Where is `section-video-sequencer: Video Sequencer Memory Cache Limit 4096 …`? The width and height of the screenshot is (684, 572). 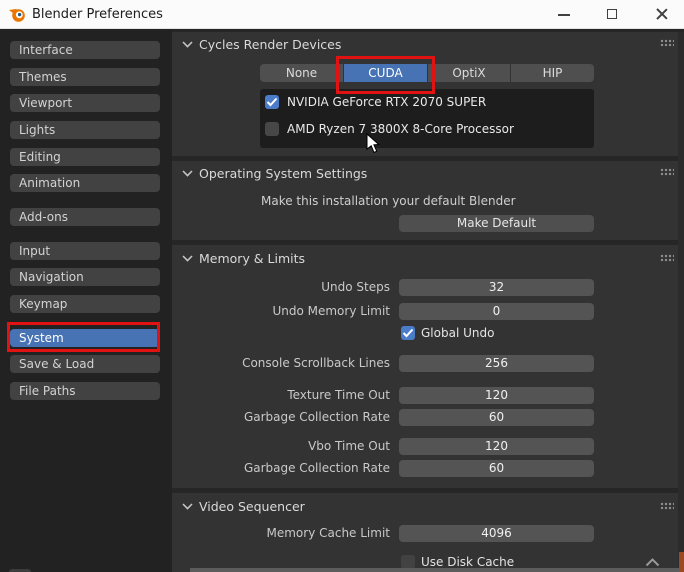
section-video-sequencer: Video Sequencer Memory Cache Limit 4096 … is located at coordinates (425, 532).